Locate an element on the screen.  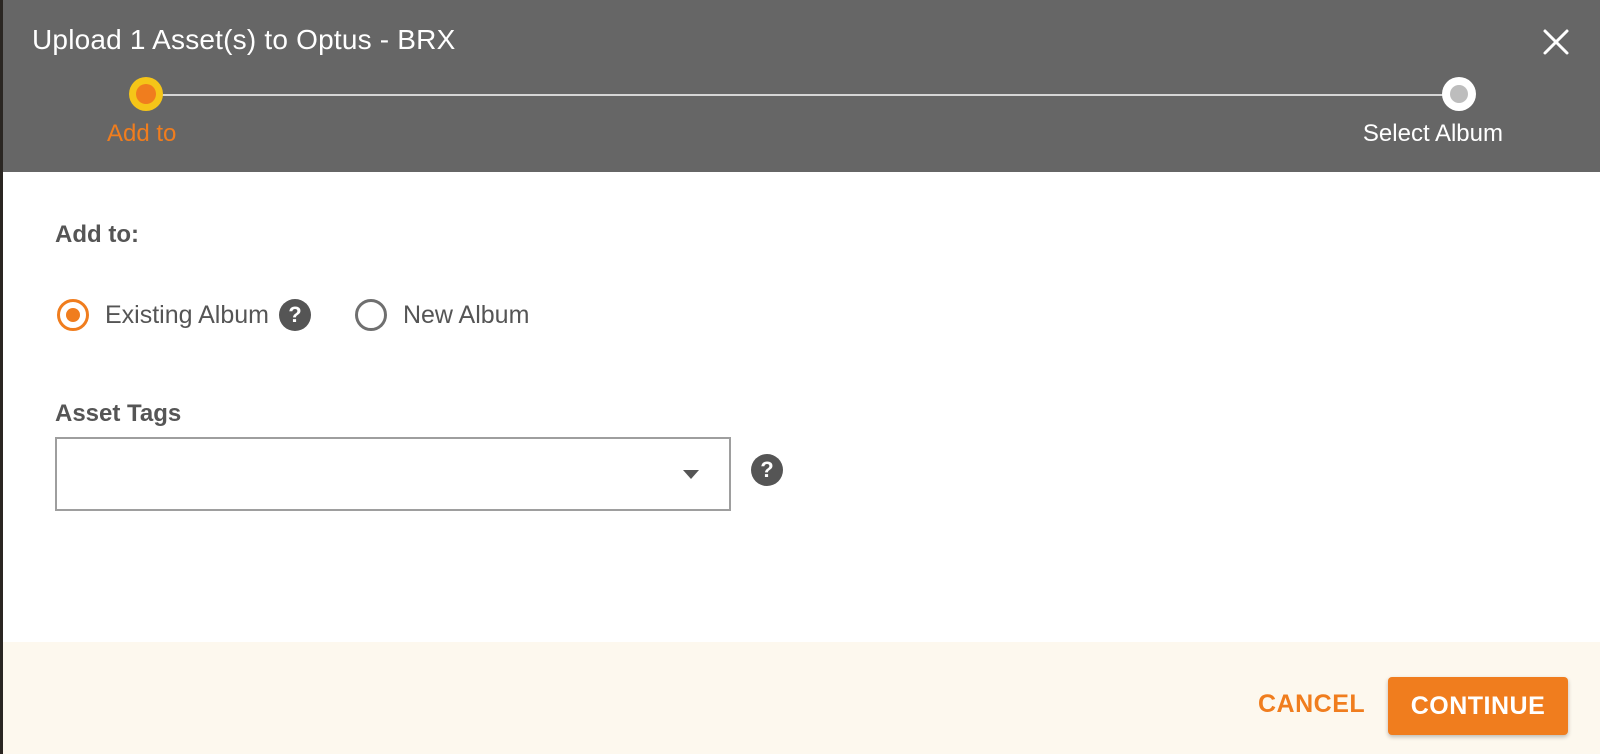
step-label-select-album: Select Album is located at coordinates (1432, 133).